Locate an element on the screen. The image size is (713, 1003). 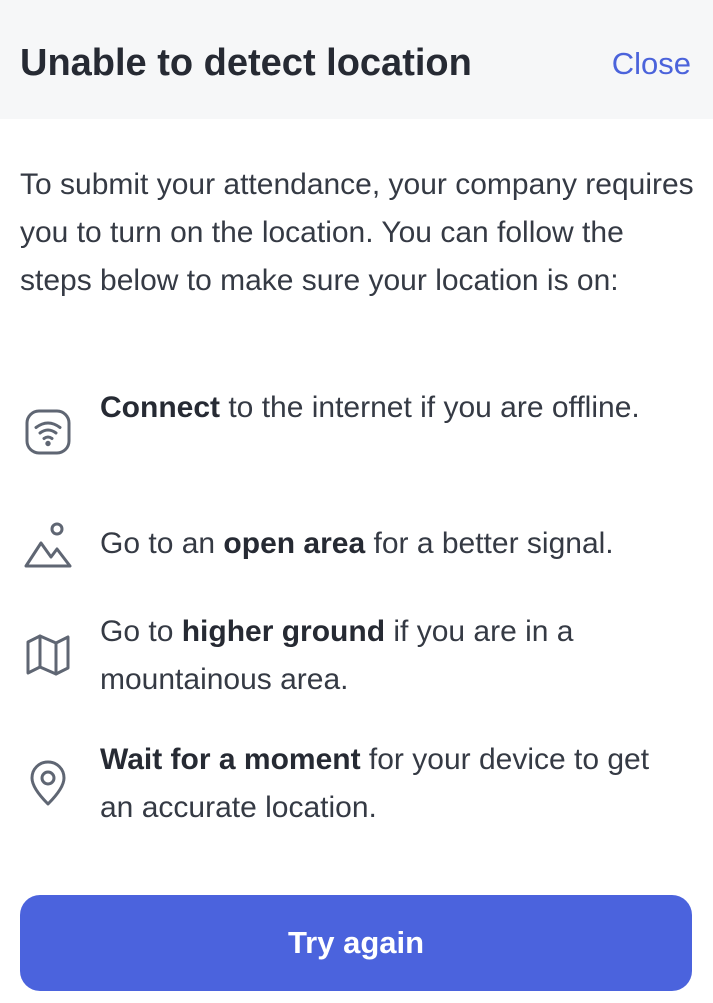
map-icon is located at coordinates (48, 655).